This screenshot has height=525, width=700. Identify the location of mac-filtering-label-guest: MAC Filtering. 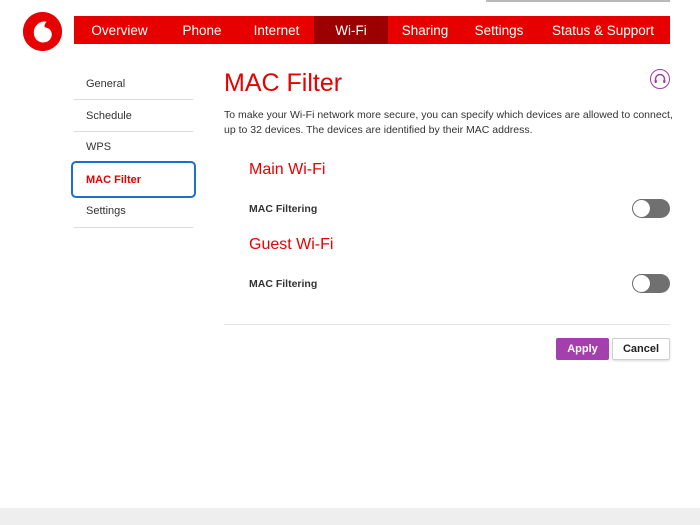
(283, 284).